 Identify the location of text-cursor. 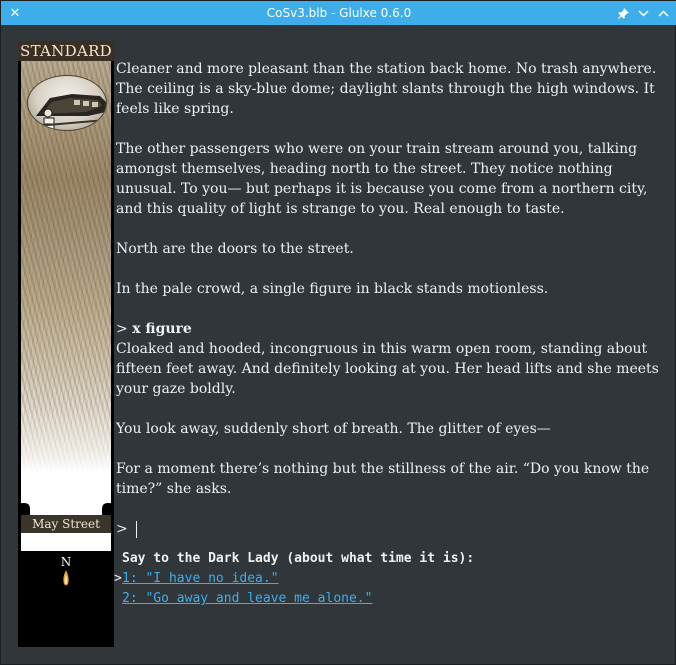
(136, 529).